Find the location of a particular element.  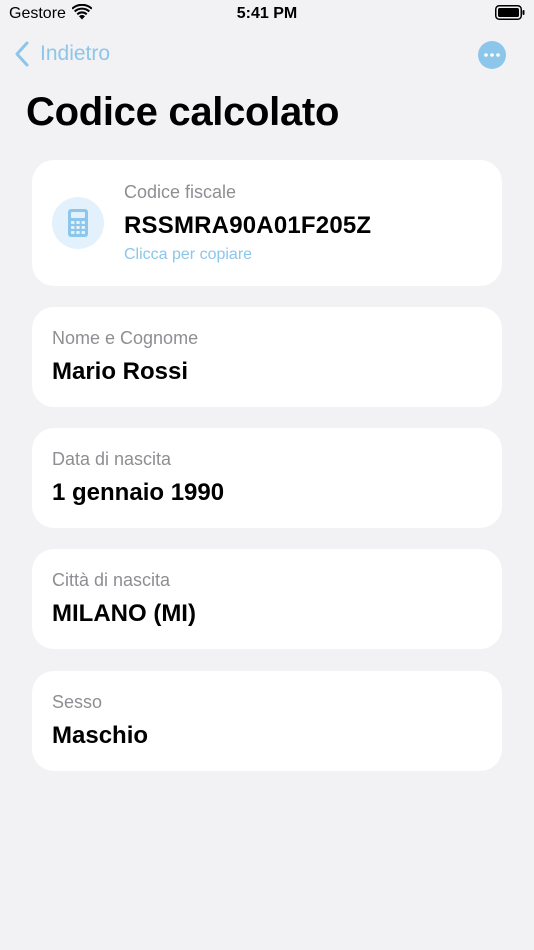

detail-value: Maschio is located at coordinates (100, 735).